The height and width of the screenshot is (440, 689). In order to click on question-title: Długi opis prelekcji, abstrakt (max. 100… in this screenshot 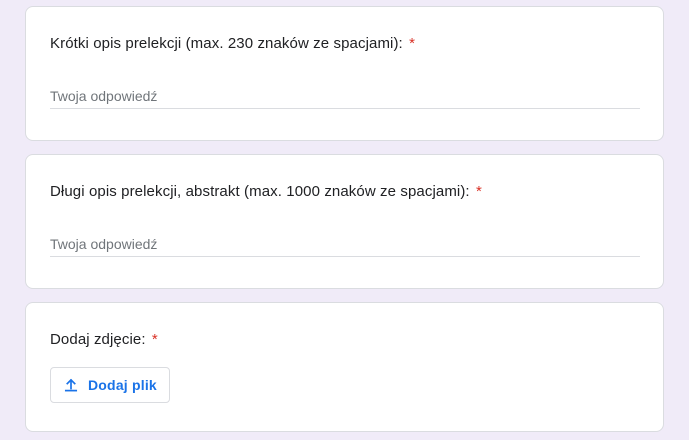, I will do `click(266, 191)`.